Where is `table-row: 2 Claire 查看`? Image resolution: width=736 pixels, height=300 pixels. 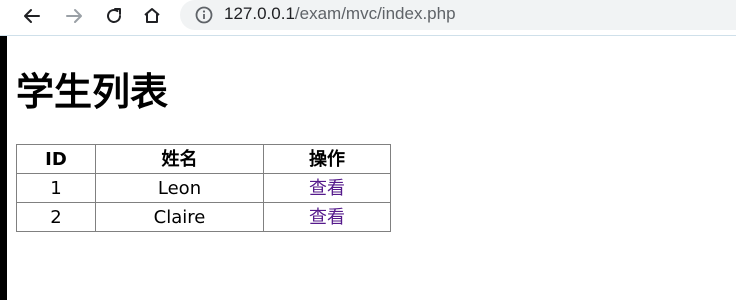 table-row: 2 Claire 查看 is located at coordinates (203, 217).